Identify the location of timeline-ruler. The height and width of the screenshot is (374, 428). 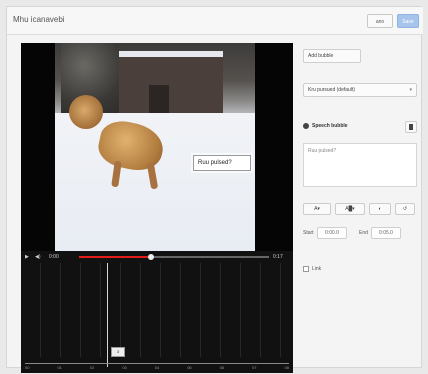
(157, 363).